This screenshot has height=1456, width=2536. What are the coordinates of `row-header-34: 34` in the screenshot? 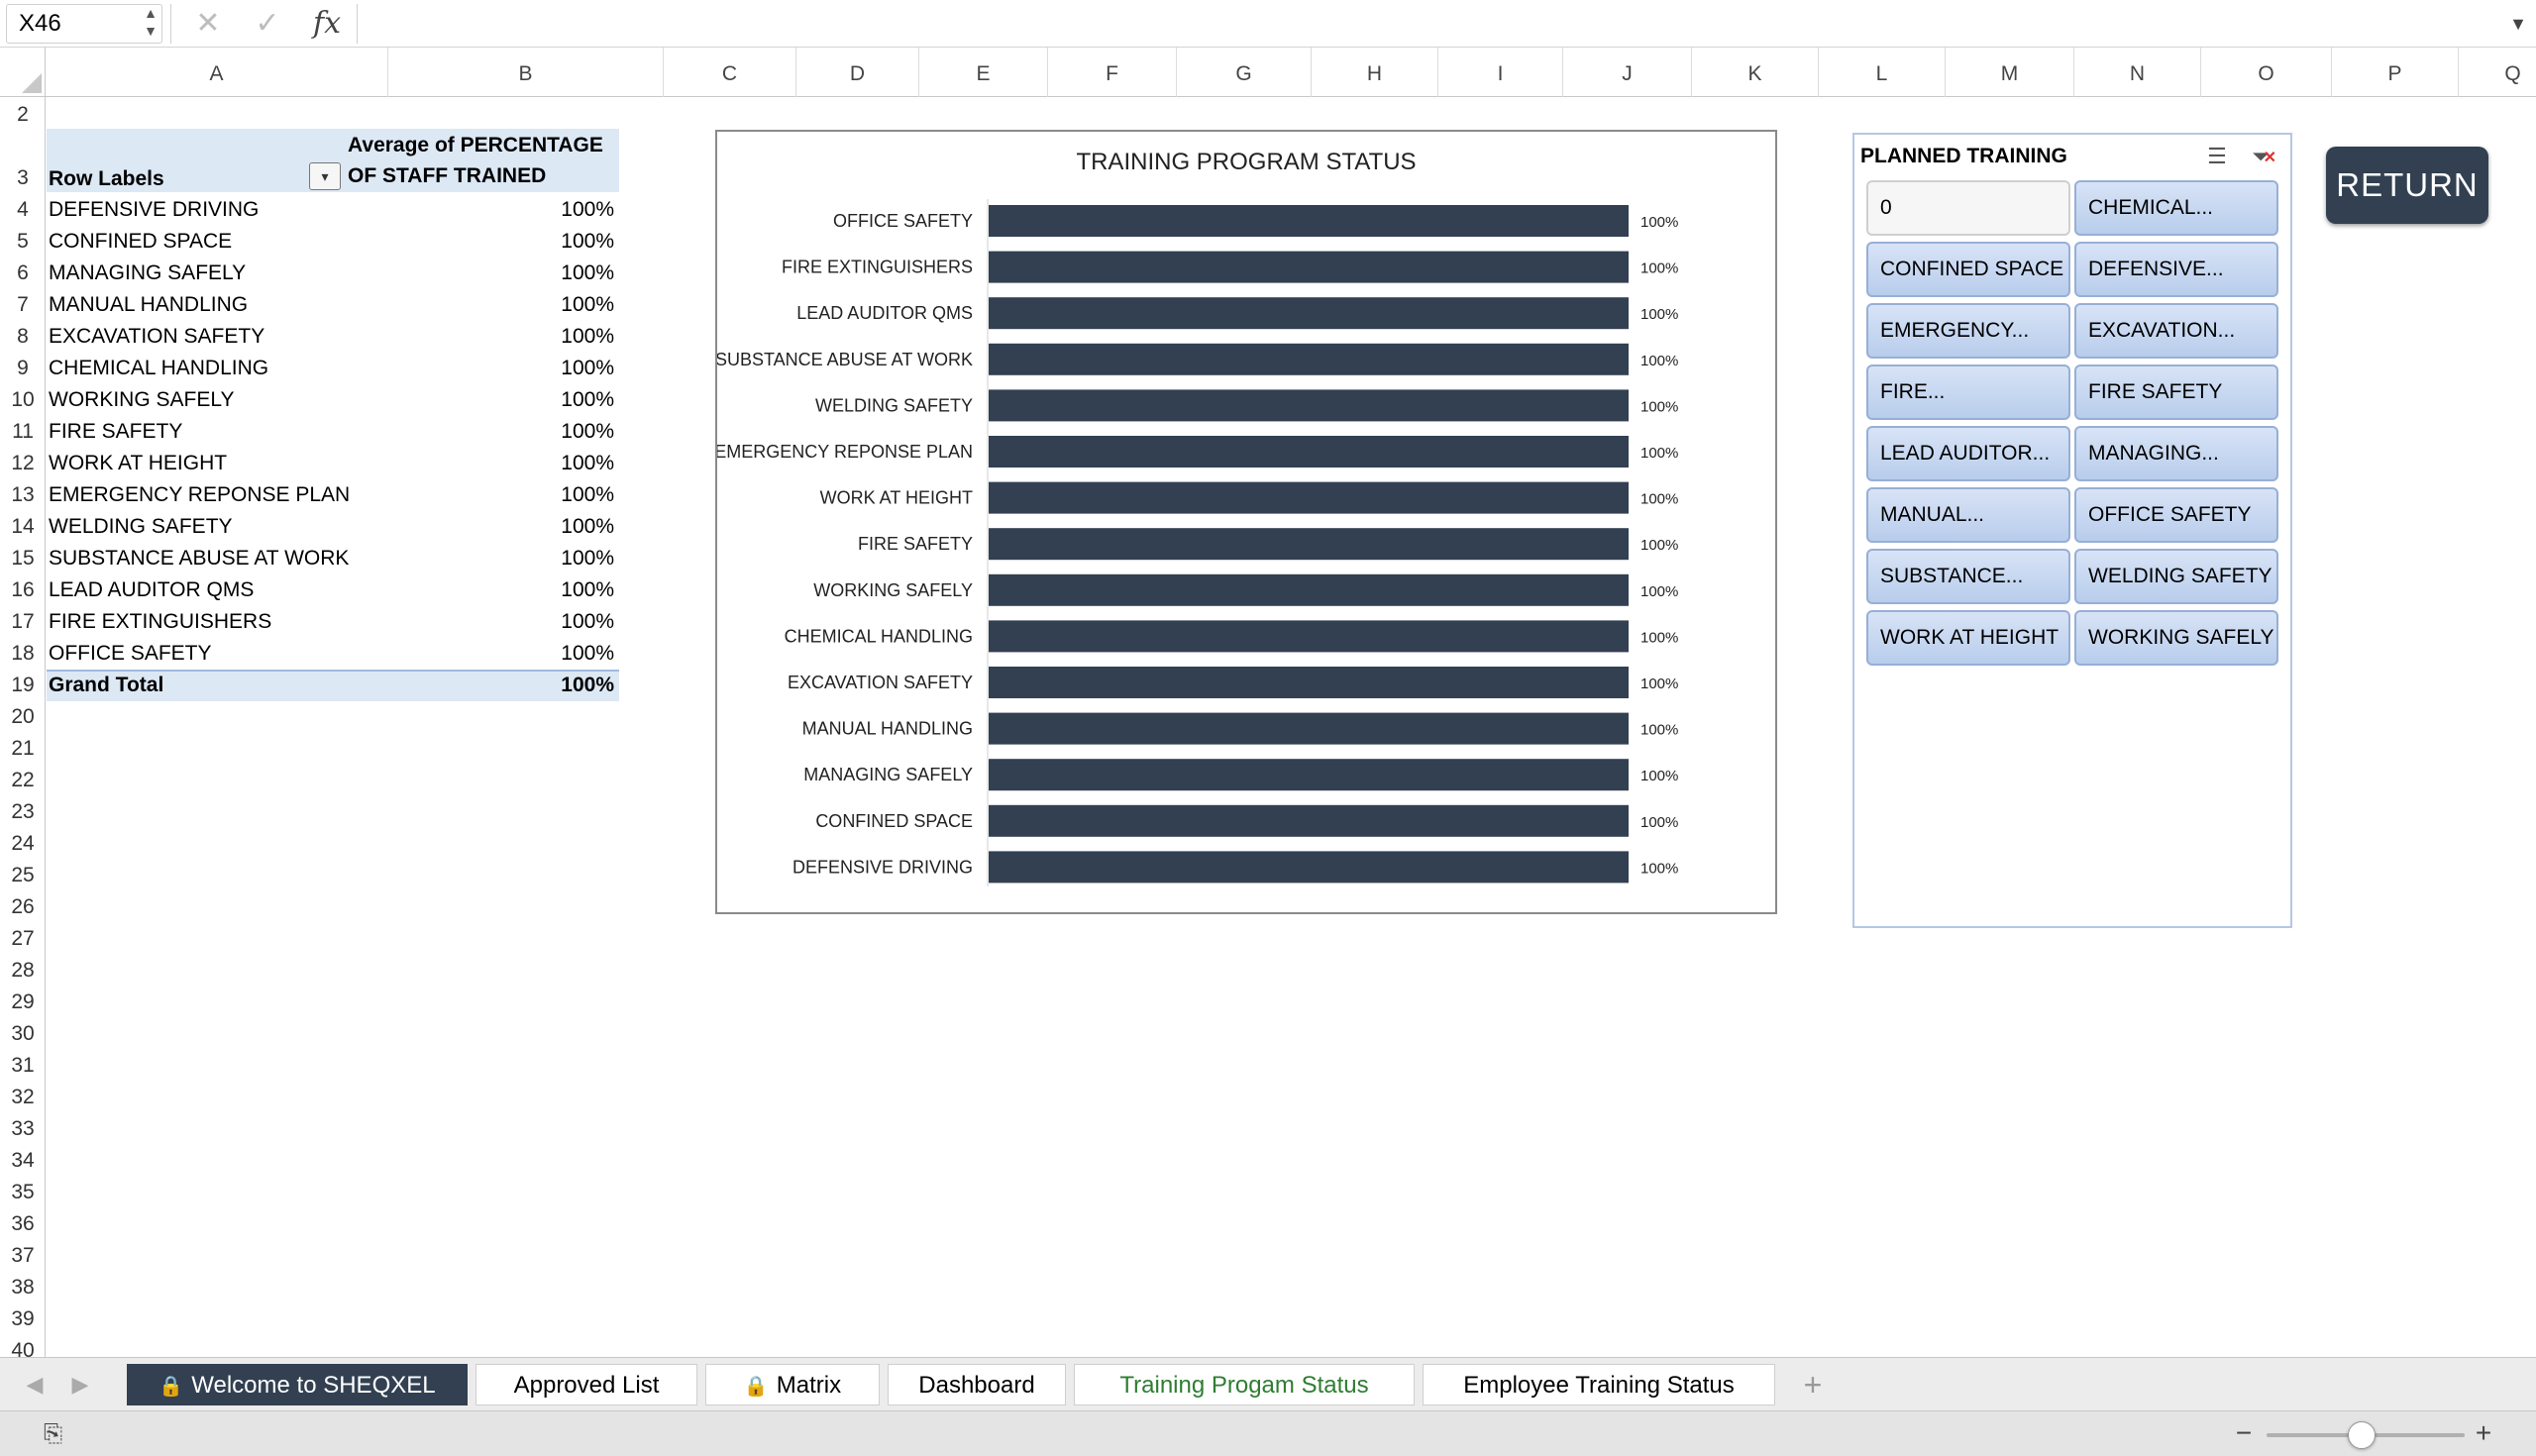 It's located at (22, 1161).